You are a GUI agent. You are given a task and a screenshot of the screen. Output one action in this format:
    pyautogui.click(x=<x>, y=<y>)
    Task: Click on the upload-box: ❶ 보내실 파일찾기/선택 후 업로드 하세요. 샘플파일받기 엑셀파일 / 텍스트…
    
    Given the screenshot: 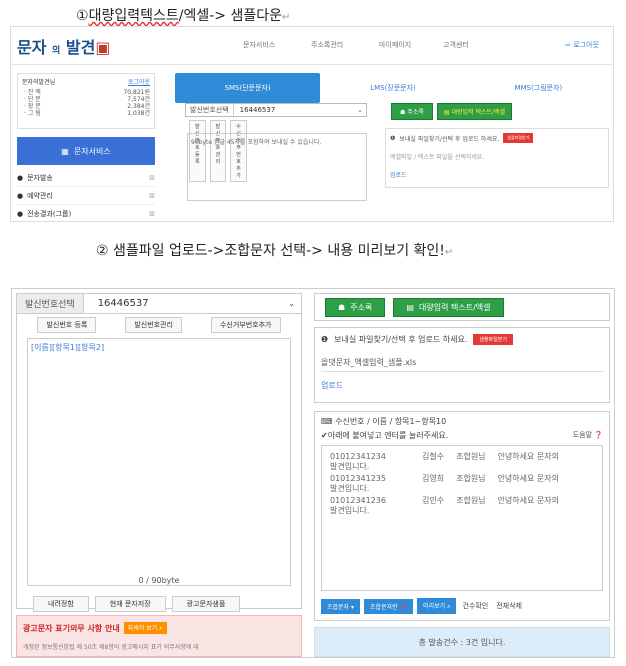 What is the action you would take?
    pyautogui.click(x=497, y=158)
    